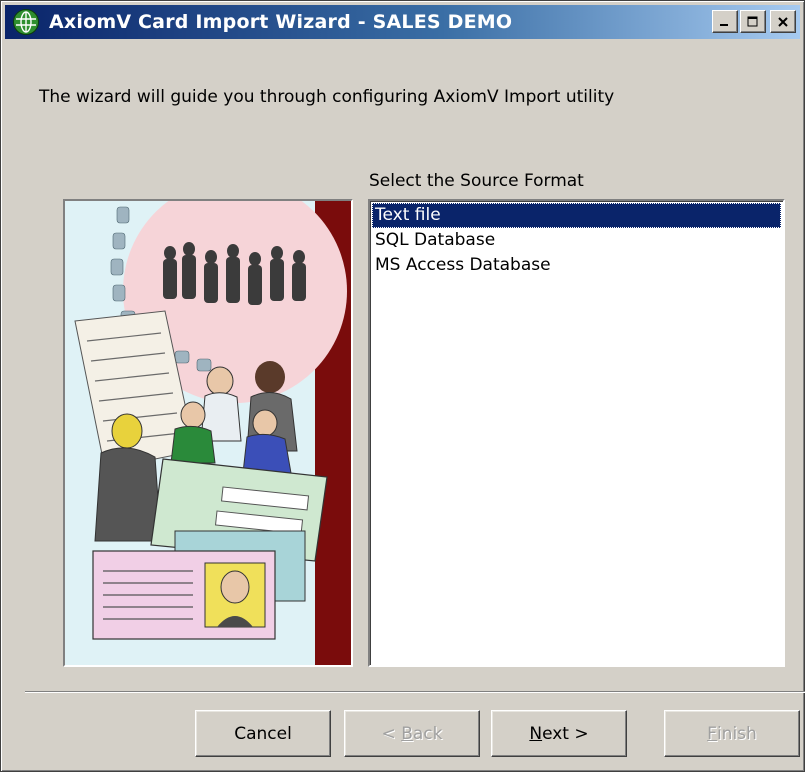  What do you see at coordinates (576, 265) in the screenshot?
I see `list-item-ms-access-database: MS Access Database` at bounding box center [576, 265].